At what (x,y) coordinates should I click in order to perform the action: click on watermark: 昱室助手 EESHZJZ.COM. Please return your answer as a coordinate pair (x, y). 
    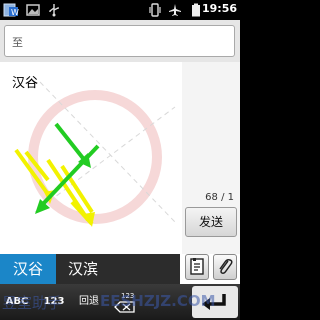
    Looking at the image, I should click on (120, 305).